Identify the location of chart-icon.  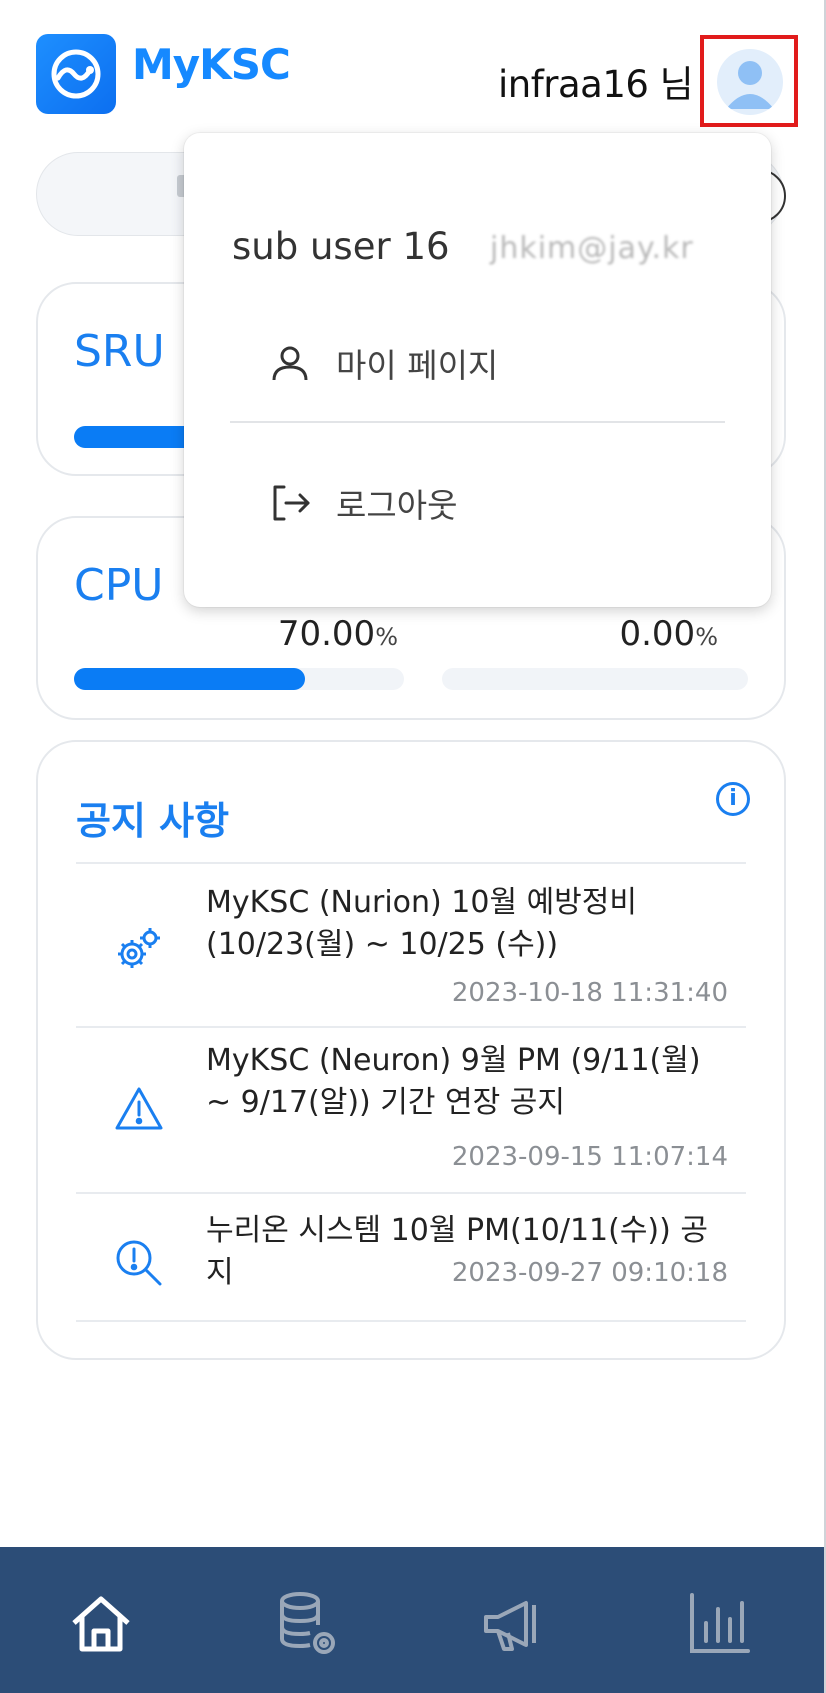
(720, 1623).